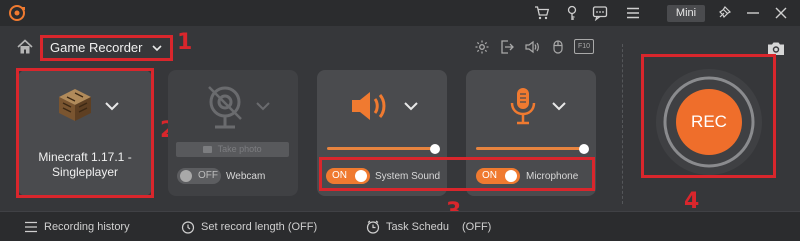 The height and width of the screenshot is (241, 800). Describe the element at coordinates (507, 47) in the screenshot. I see `export-icon` at that location.